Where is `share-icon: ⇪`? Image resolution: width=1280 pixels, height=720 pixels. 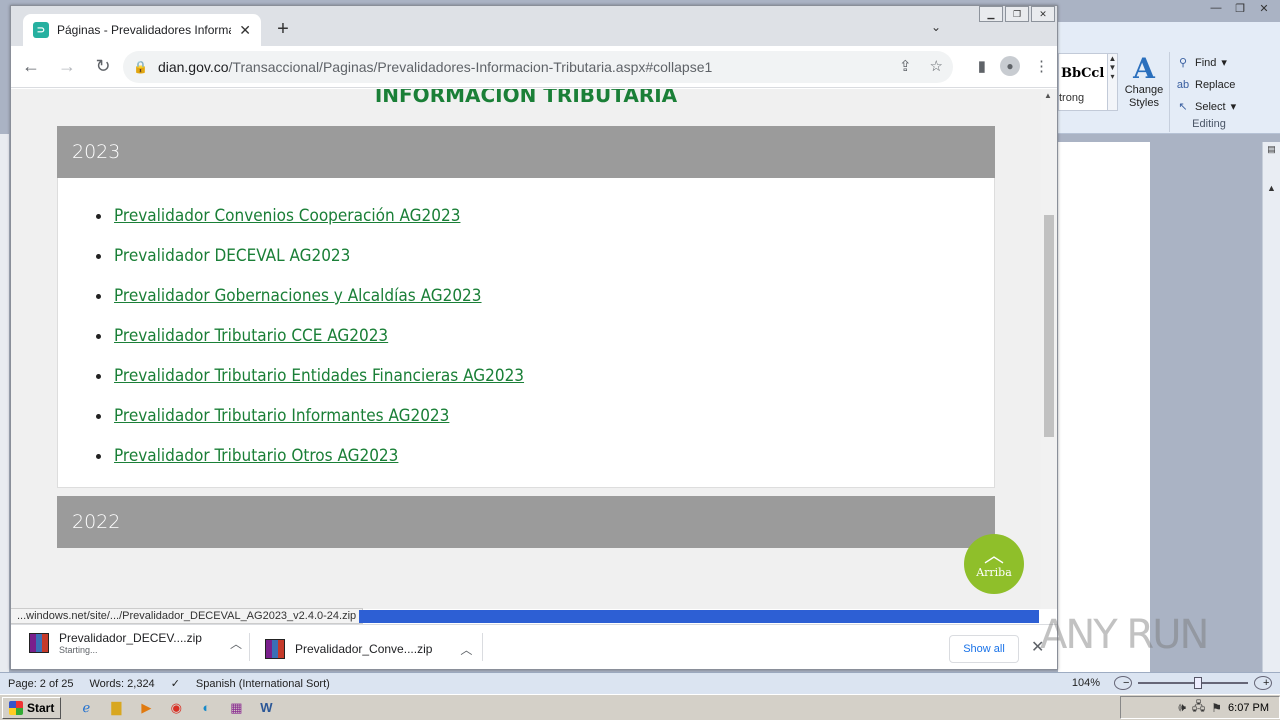 share-icon: ⇪ is located at coordinates (905, 66).